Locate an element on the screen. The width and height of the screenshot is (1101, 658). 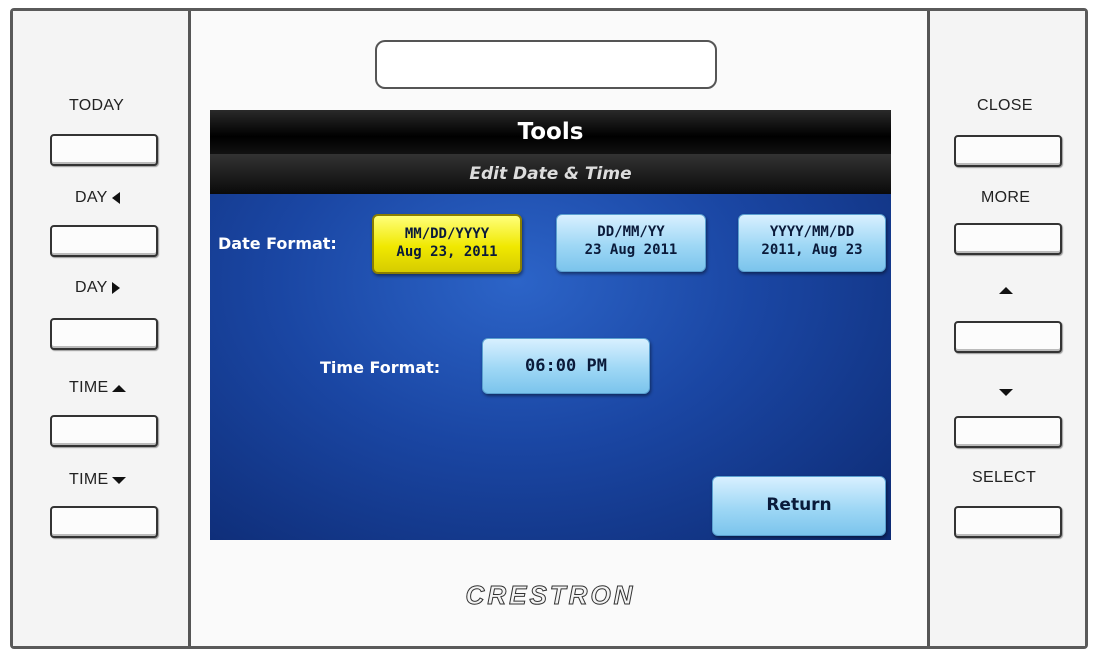
day-back-button is located at coordinates (104, 241).